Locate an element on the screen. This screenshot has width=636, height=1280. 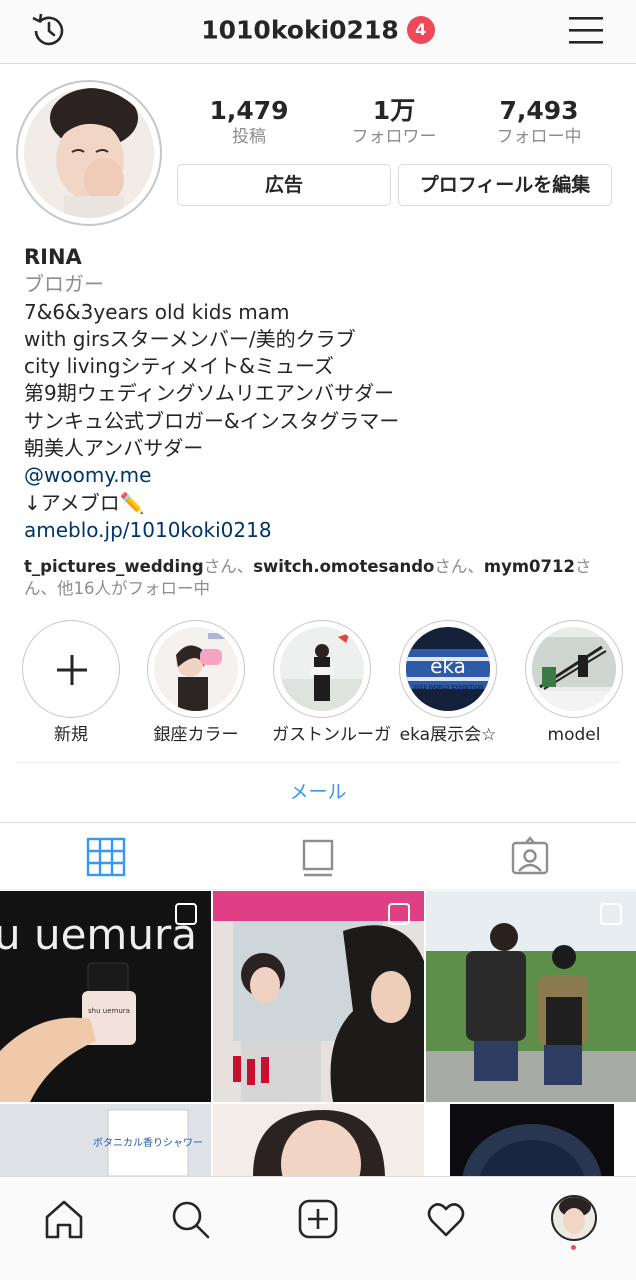
bio-line: 朝美人アンバサダー is located at coordinates (114, 448).